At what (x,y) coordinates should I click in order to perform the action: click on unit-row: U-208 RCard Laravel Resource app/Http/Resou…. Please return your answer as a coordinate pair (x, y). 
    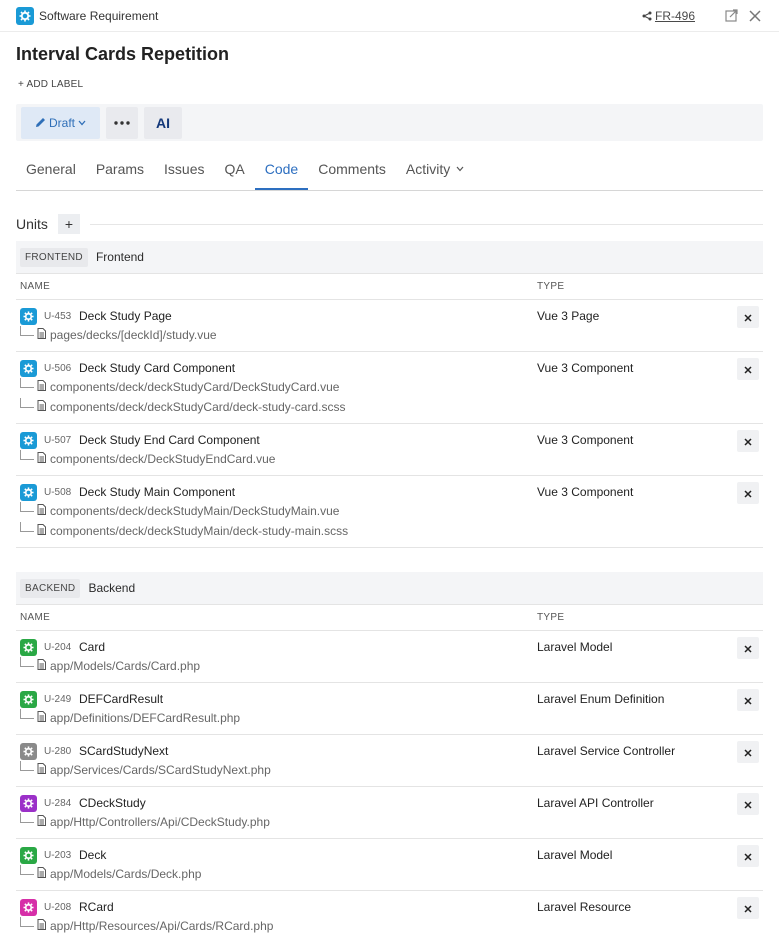
    Looking at the image, I should click on (389, 916).